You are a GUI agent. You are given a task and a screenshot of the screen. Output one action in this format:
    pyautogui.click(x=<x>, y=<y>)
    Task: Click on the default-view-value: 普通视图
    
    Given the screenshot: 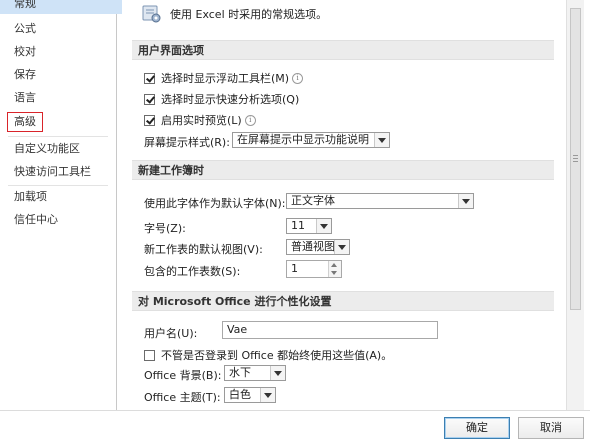 What is the action you would take?
    pyautogui.click(x=313, y=246)
    